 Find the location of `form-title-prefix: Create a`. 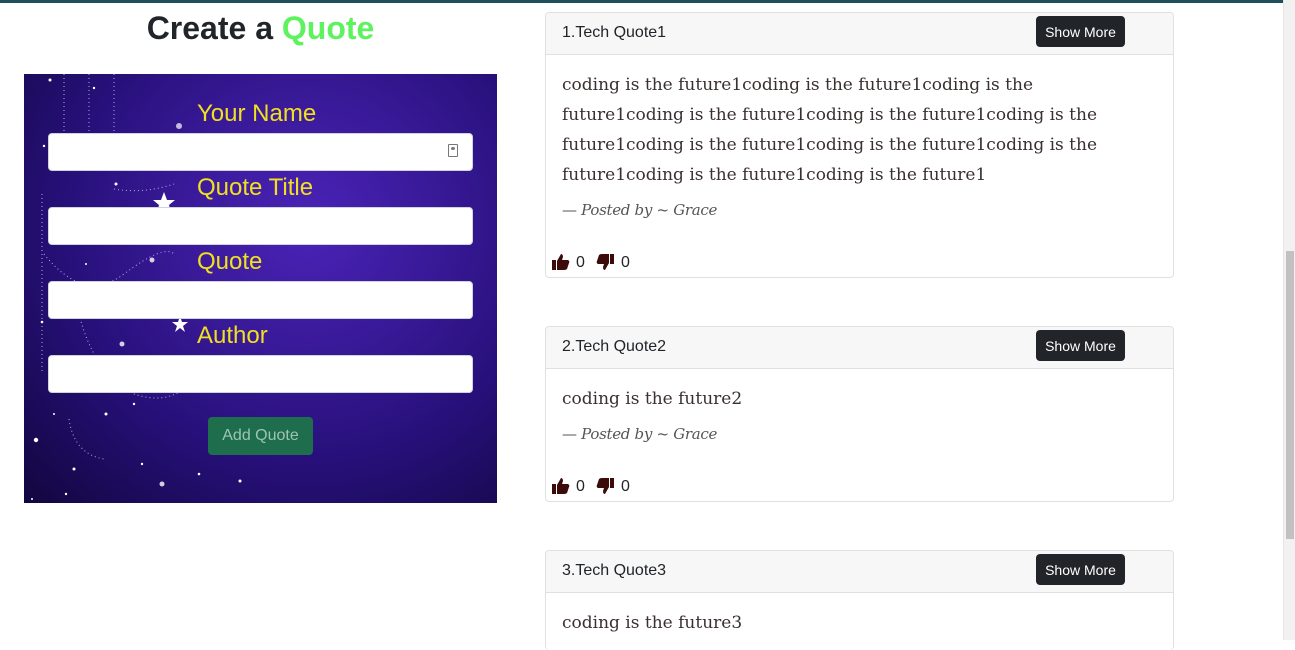

form-title-prefix: Create a is located at coordinates (209, 28).